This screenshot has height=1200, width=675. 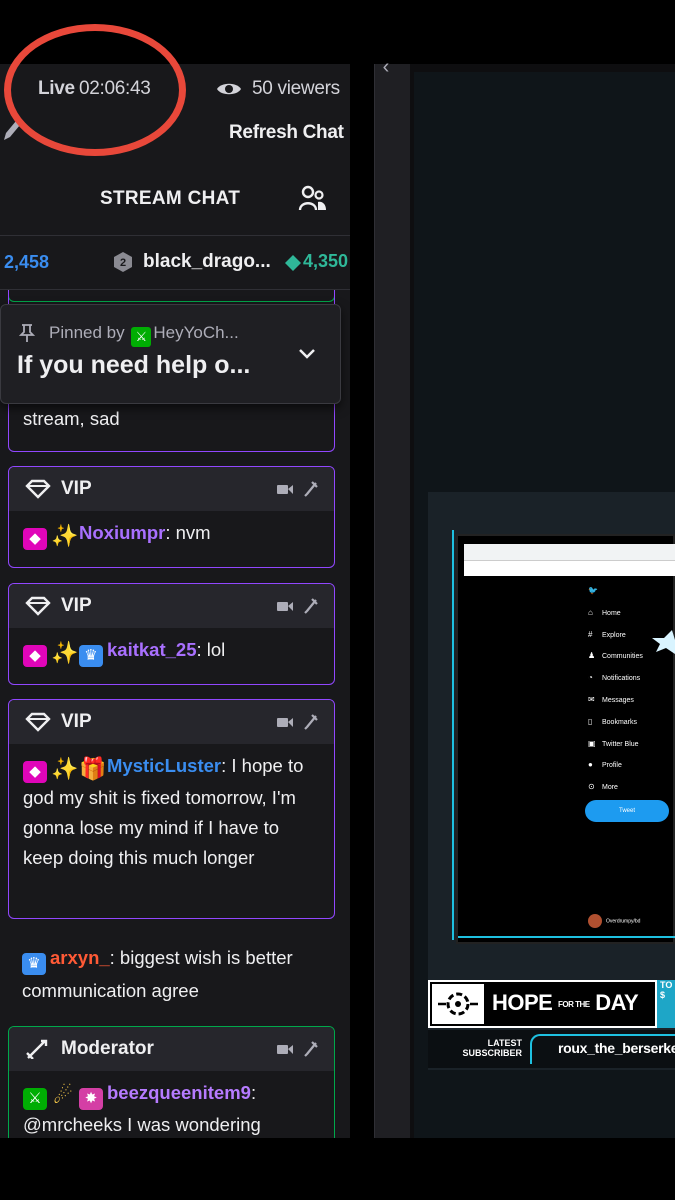 What do you see at coordinates (211, 649) in the screenshot?
I see `chat-message-text: : lol` at bounding box center [211, 649].